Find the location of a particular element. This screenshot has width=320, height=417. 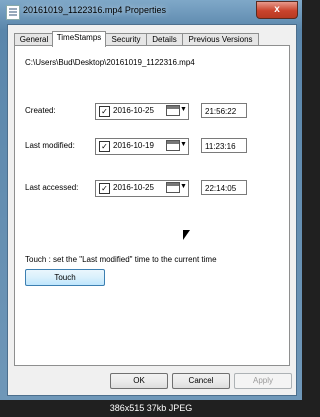

last-modified-label: Last modified: is located at coordinates (50, 145).